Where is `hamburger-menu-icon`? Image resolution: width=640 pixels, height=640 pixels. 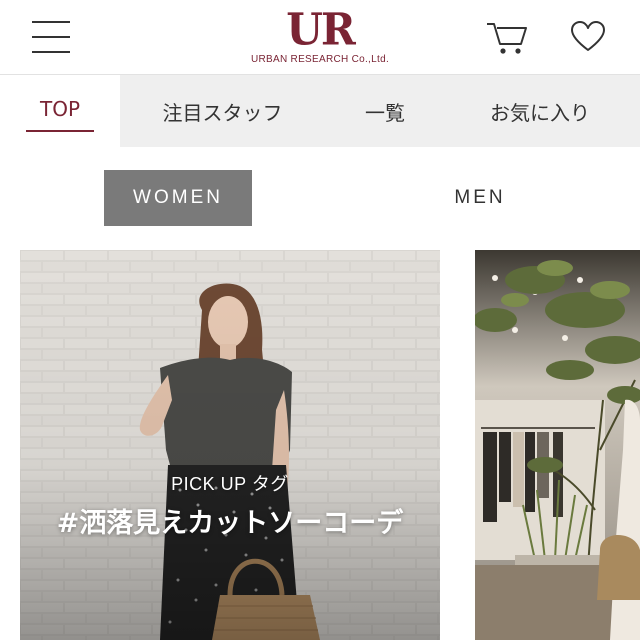 hamburger-menu-icon is located at coordinates (51, 37).